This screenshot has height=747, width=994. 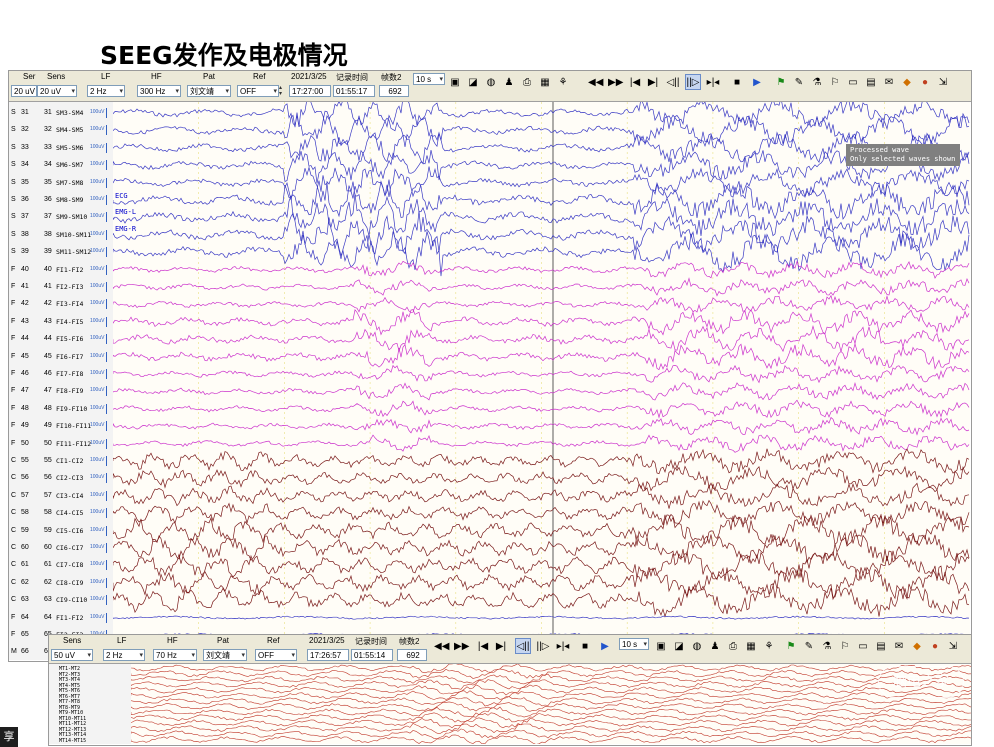 What do you see at coordinates (61, 409) in the screenshot?
I see `channel-row: 48 48 FI9-FI10 F 100uV` at bounding box center [61, 409].